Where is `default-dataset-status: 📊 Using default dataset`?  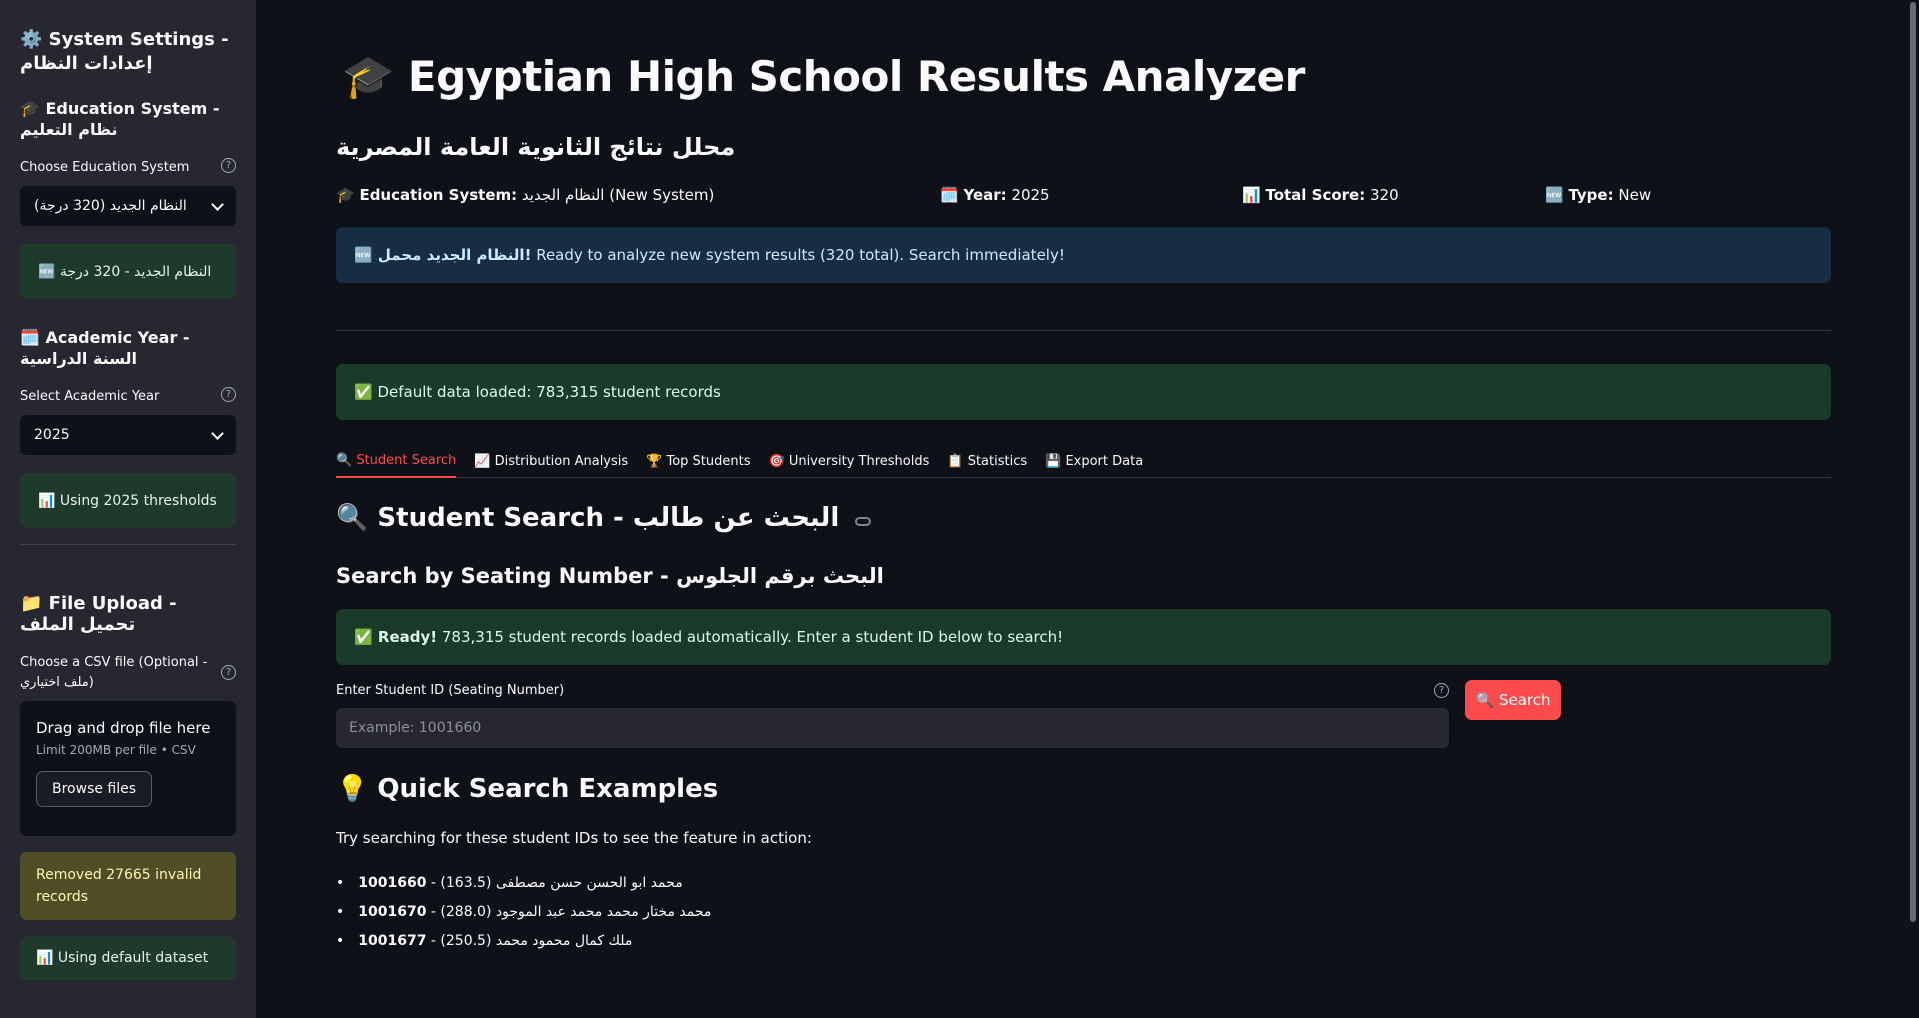
default-dataset-status: 📊 Using default dataset is located at coordinates (128, 958).